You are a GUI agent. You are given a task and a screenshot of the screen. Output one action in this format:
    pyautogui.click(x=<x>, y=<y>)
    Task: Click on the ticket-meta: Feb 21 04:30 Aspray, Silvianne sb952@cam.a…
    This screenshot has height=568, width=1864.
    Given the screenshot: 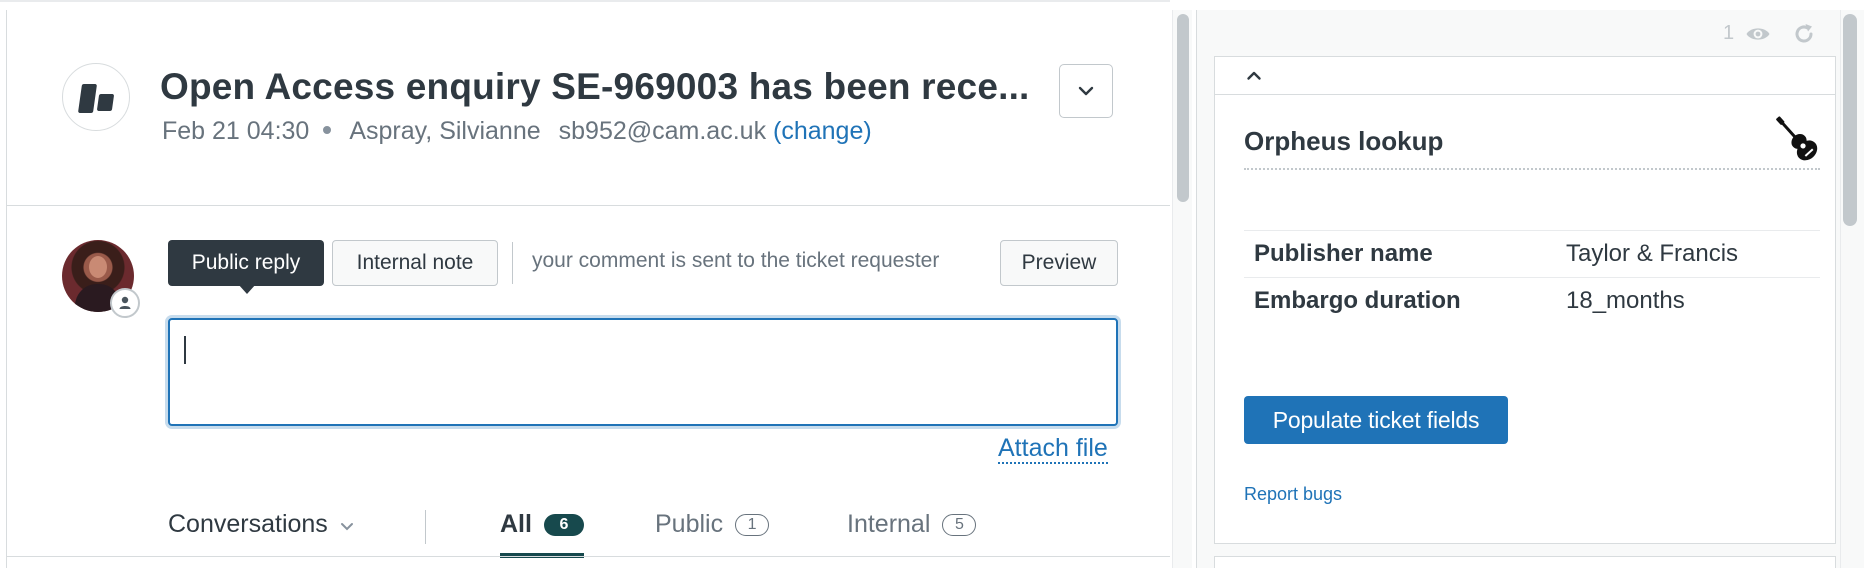 What is the action you would take?
    pyautogui.click(x=517, y=131)
    